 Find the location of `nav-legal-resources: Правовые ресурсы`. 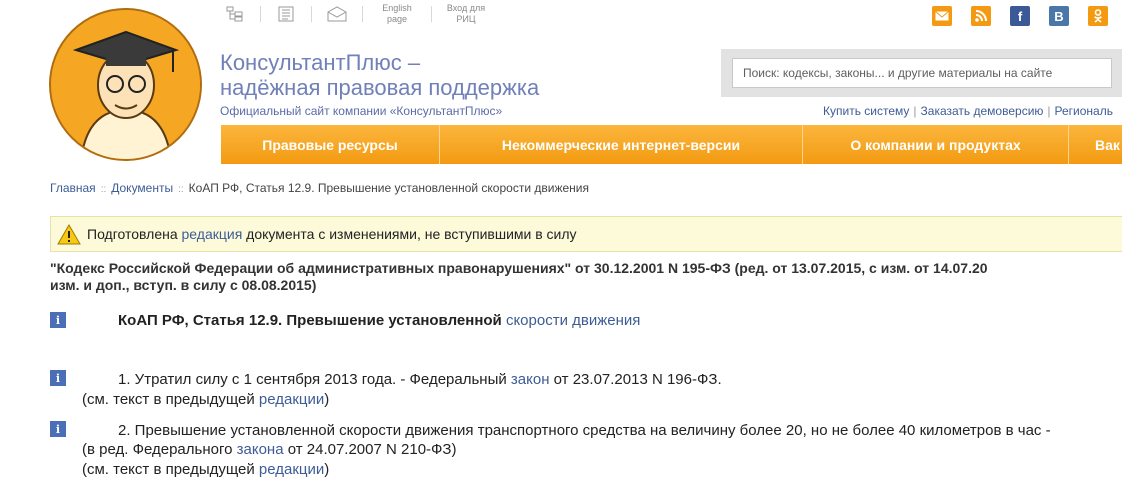

nav-legal-resources: Правовые ресурсы is located at coordinates (330, 144).